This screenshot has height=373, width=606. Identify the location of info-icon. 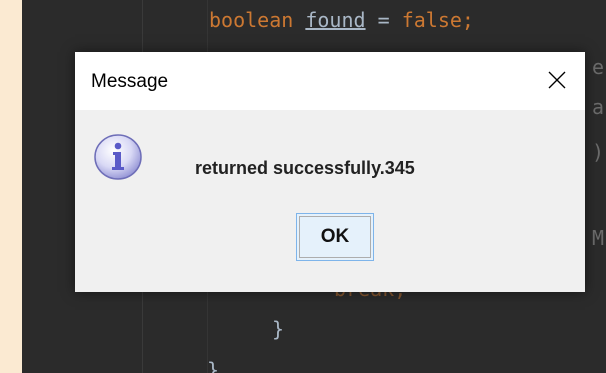
(118, 157).